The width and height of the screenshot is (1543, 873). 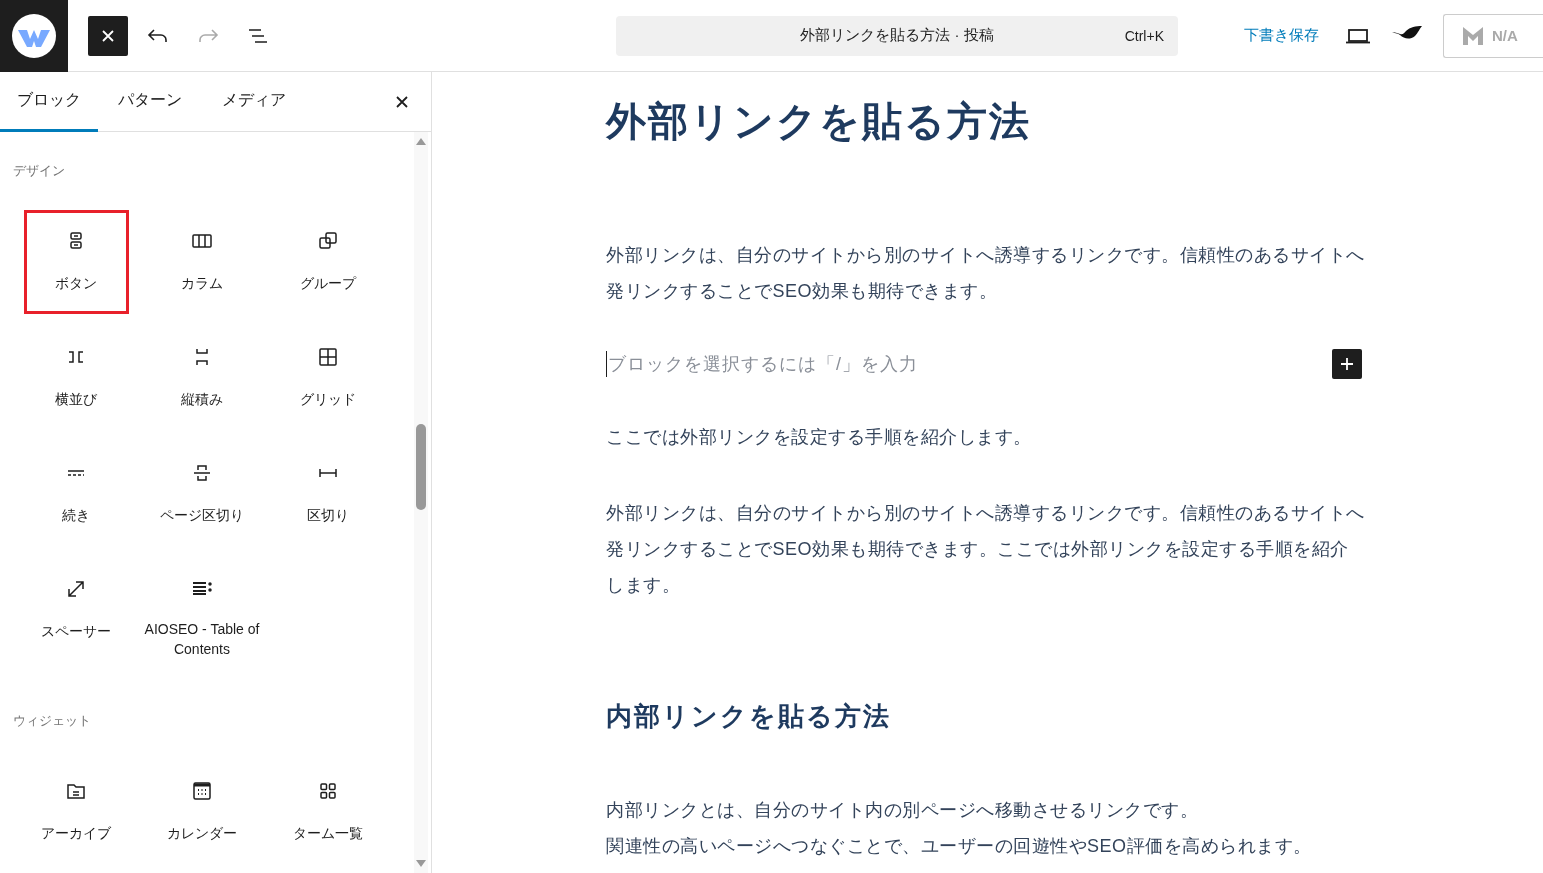 What do you see at coordinates (202, 378) in the screenshot?
I see `block-item: 縦積み` at bounding box center [202, 378].